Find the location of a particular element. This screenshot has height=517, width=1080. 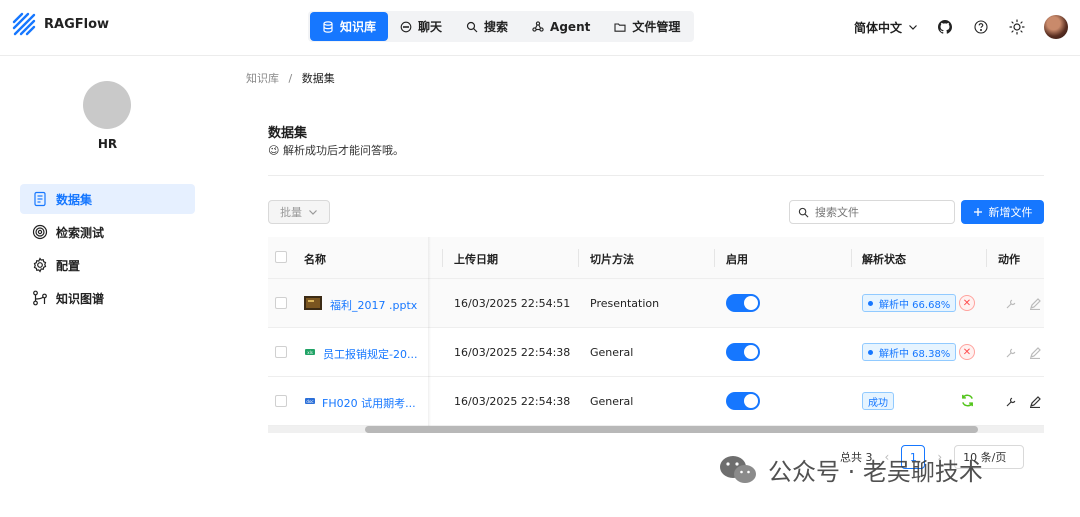

batch-label: 批量 is located at coordinates (291, 212).